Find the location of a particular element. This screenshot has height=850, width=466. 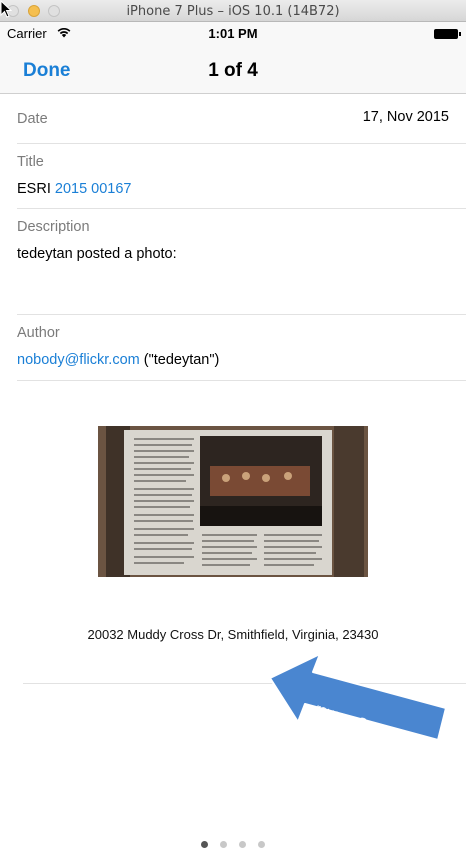

page-control is located at coordinates (233, 842).